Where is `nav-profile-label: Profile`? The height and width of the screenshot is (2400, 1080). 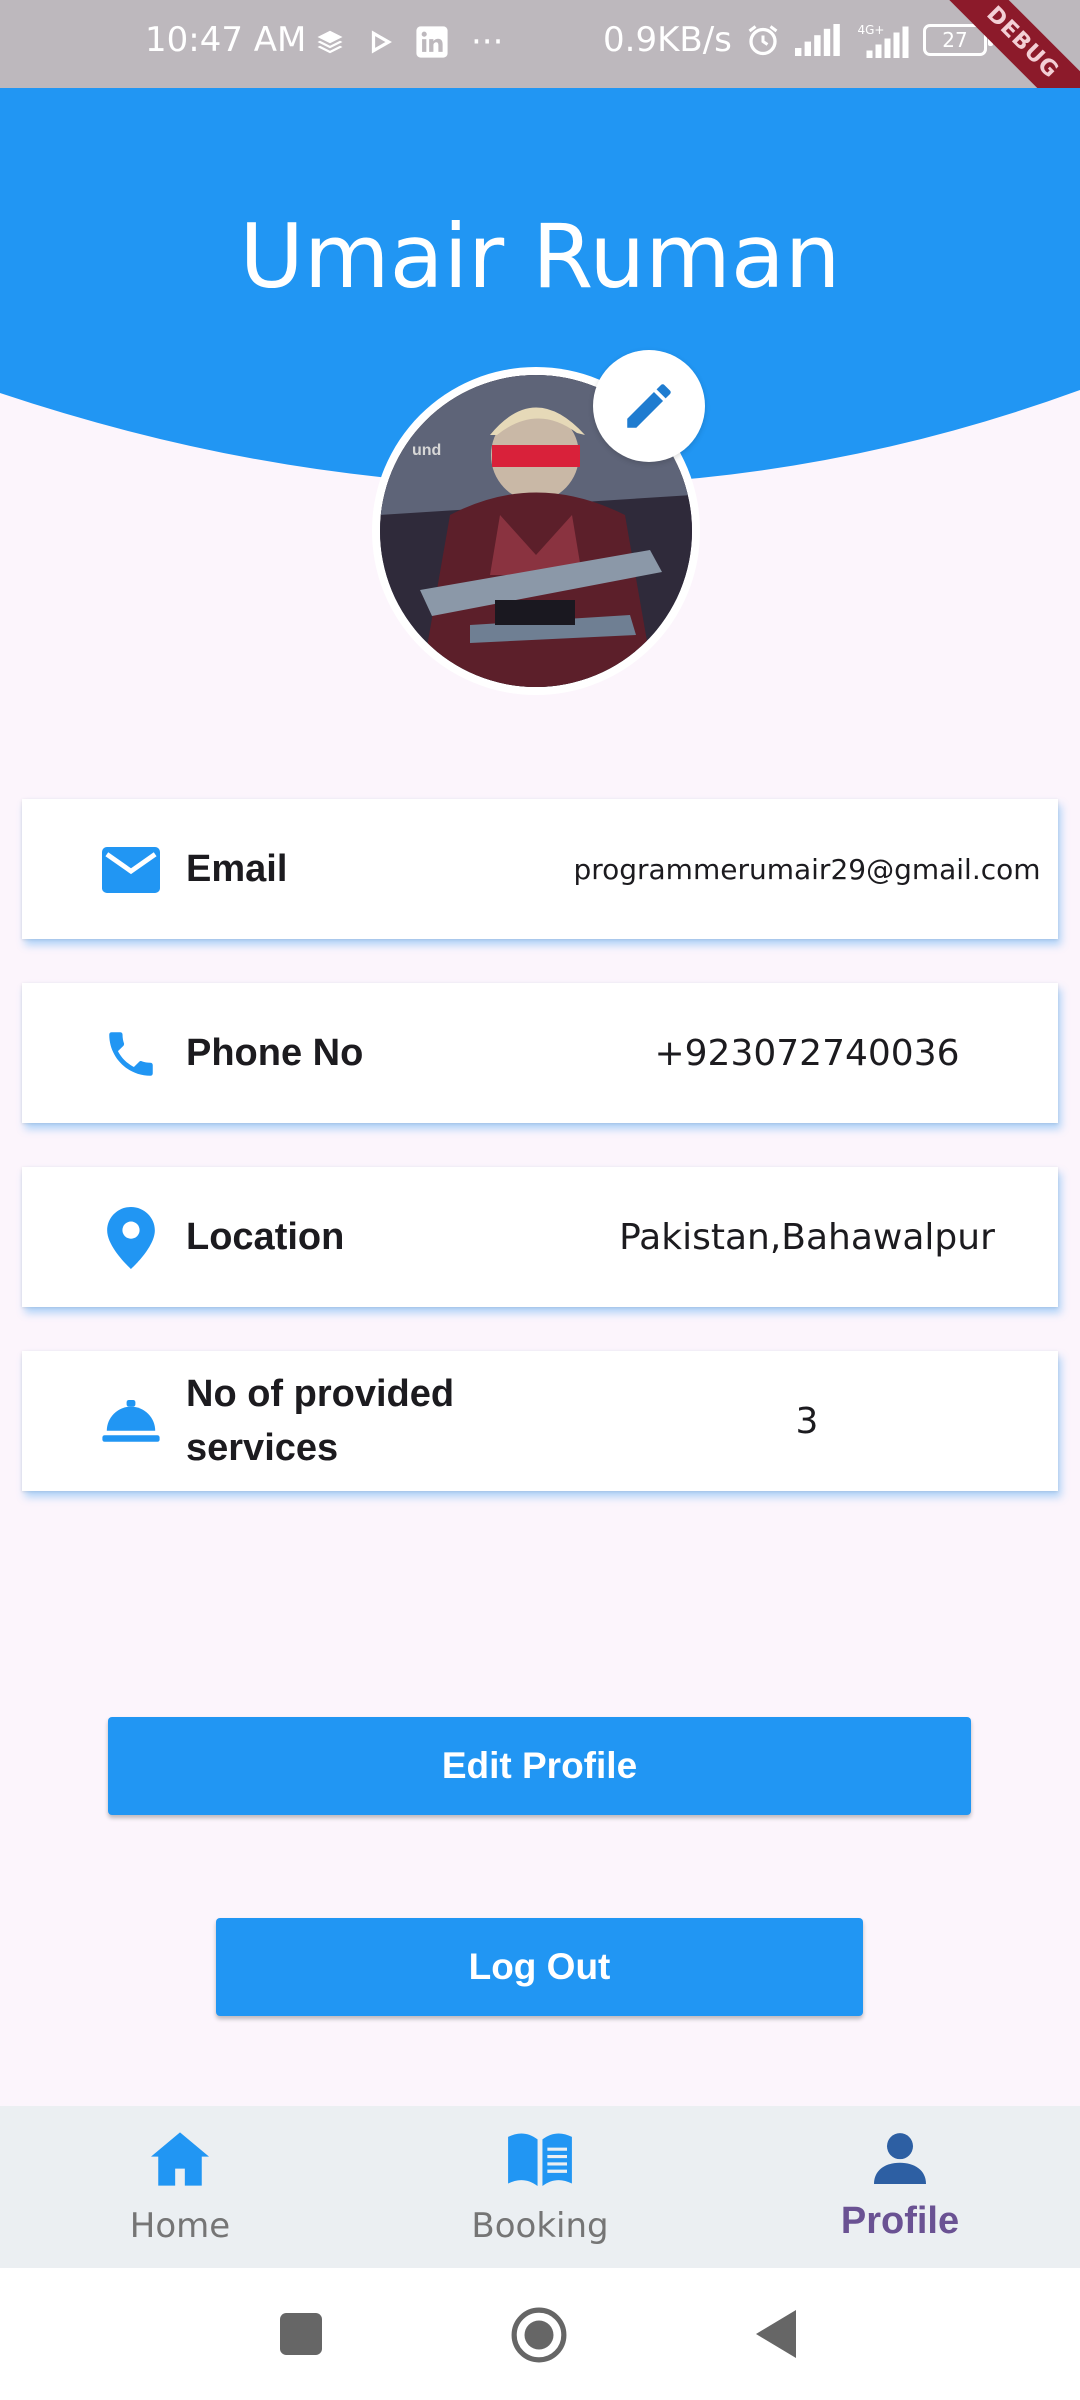 nav-profile-label: Profile is located at coordinates (900, 2221).